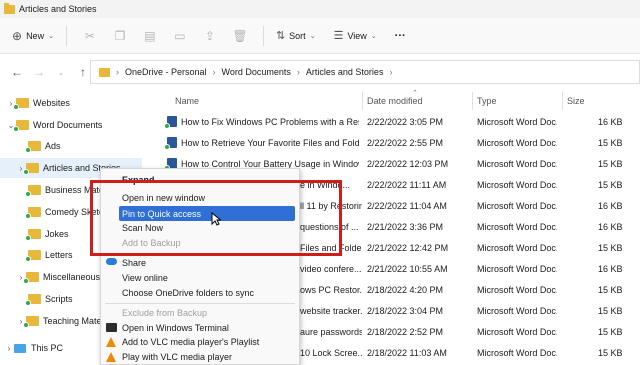 The image size is (640, 365). Describe the element at coordinates (200, 292) in the screenshot. I see `menu-item-choose-folders-sync: Choose OneDrive folders to sync` at that location.